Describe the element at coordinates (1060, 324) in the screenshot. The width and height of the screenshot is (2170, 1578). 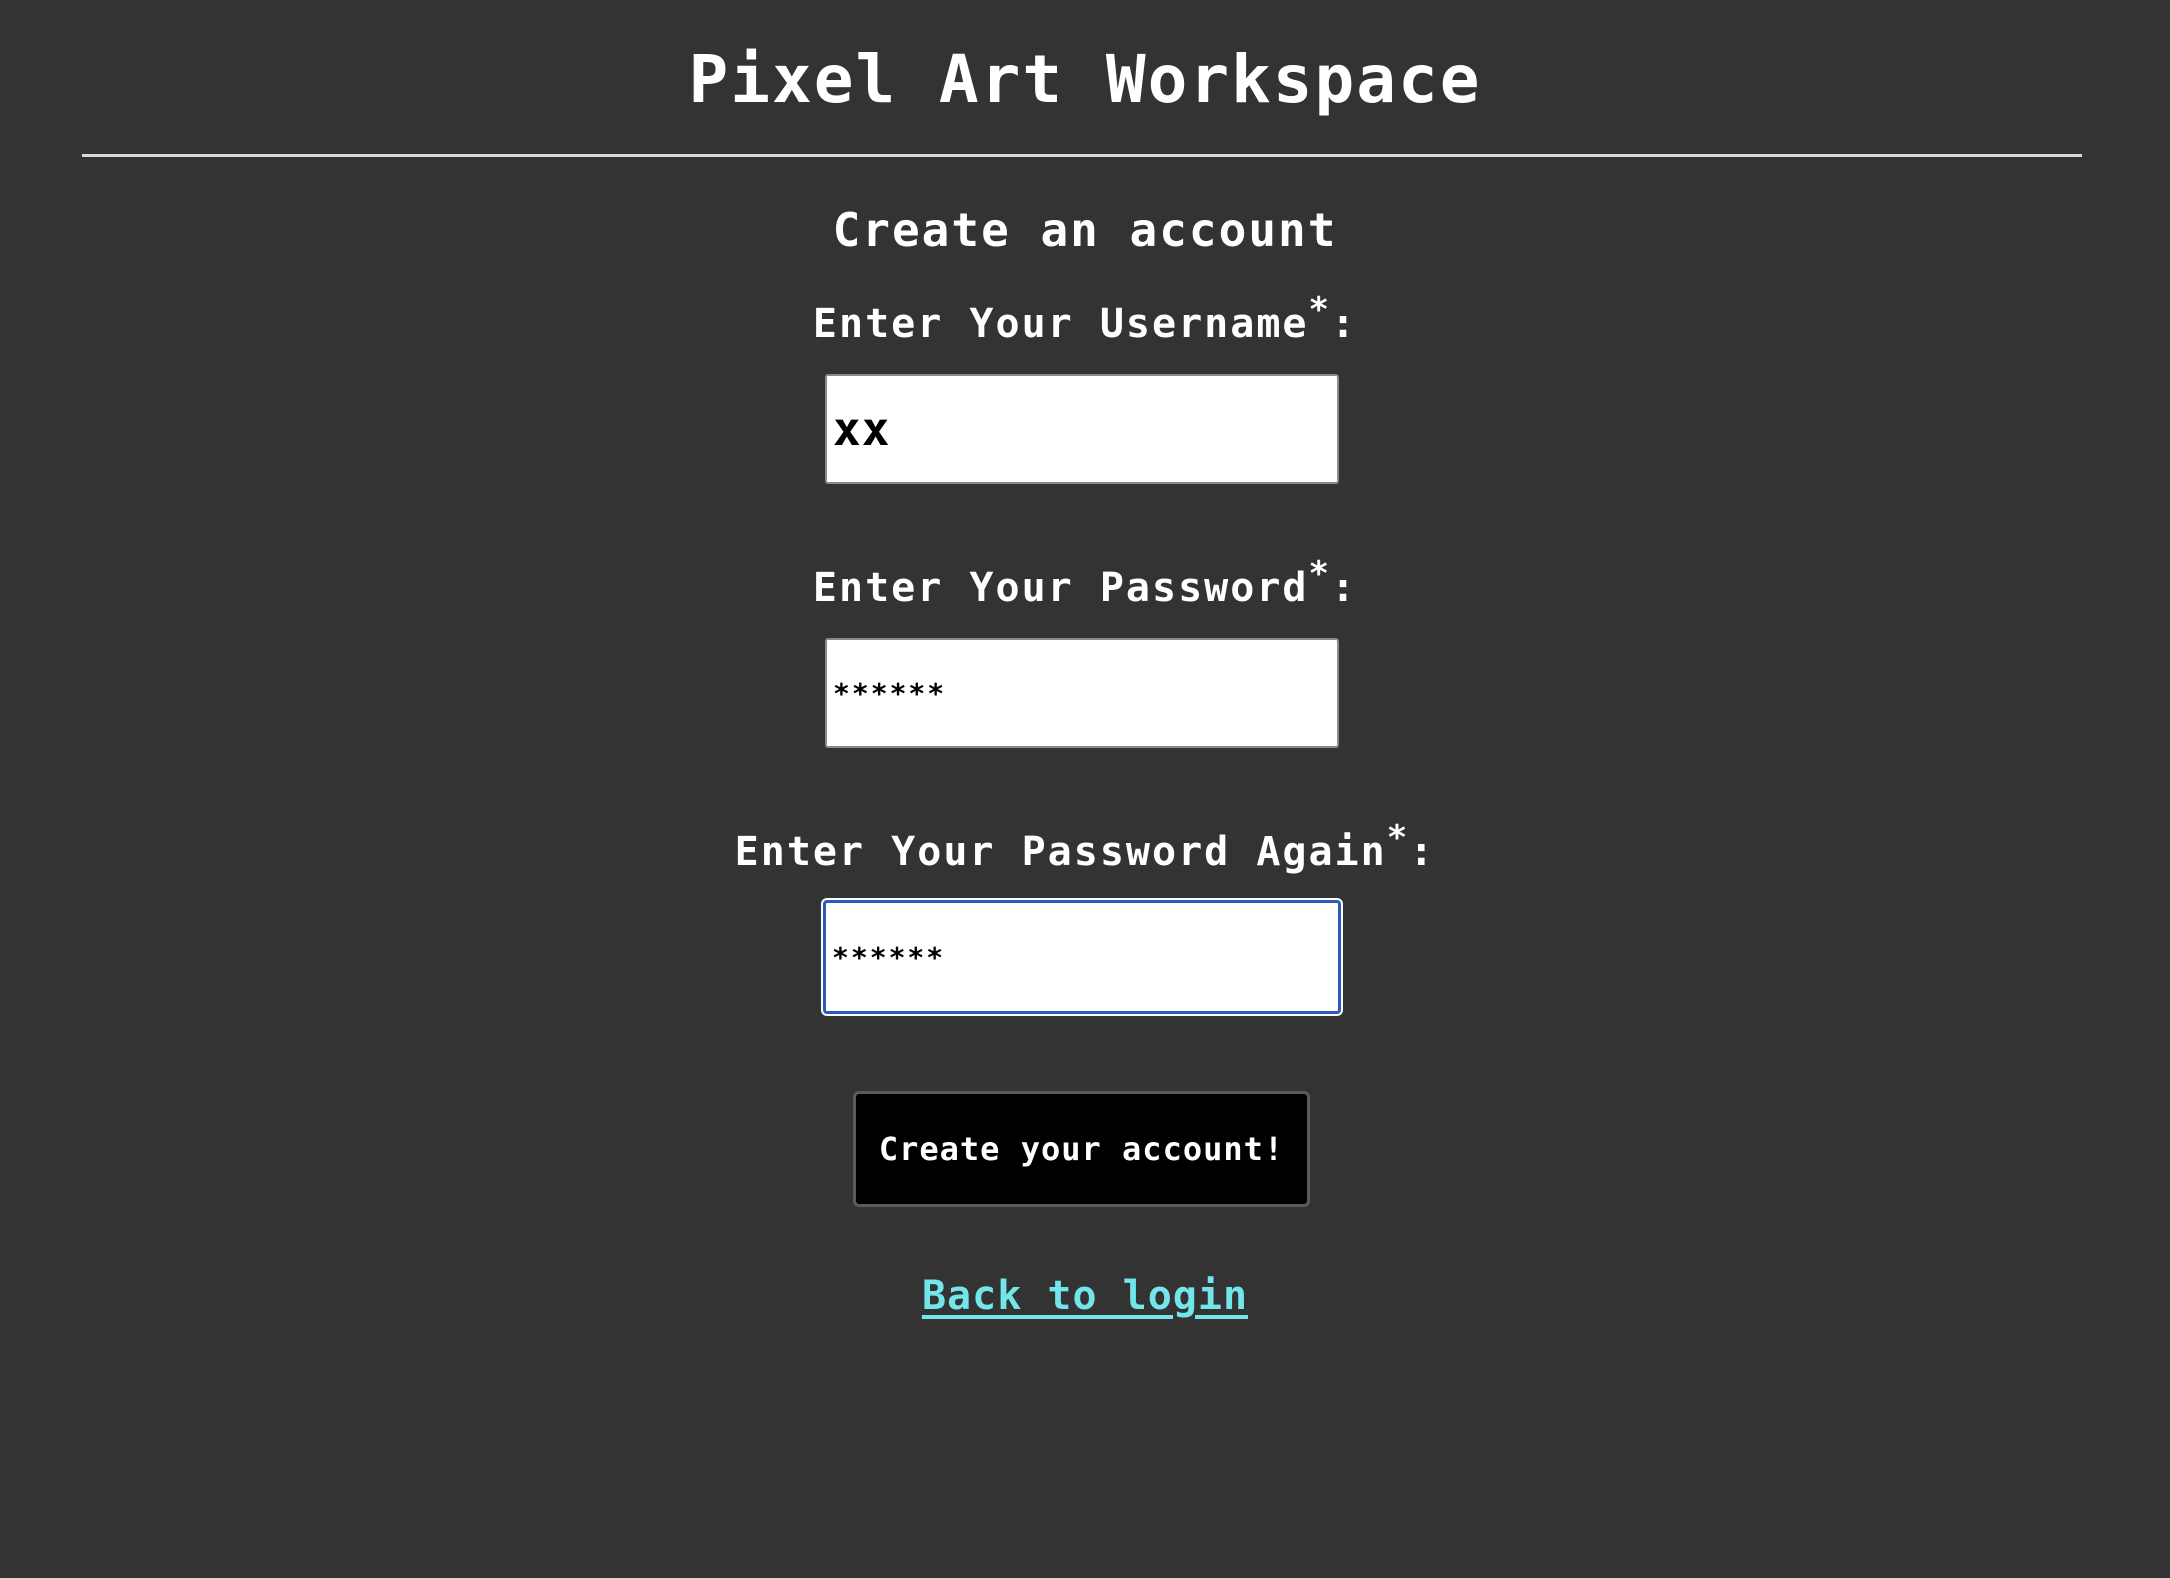
I see `username-label-text: Enter Your Username` at that location.